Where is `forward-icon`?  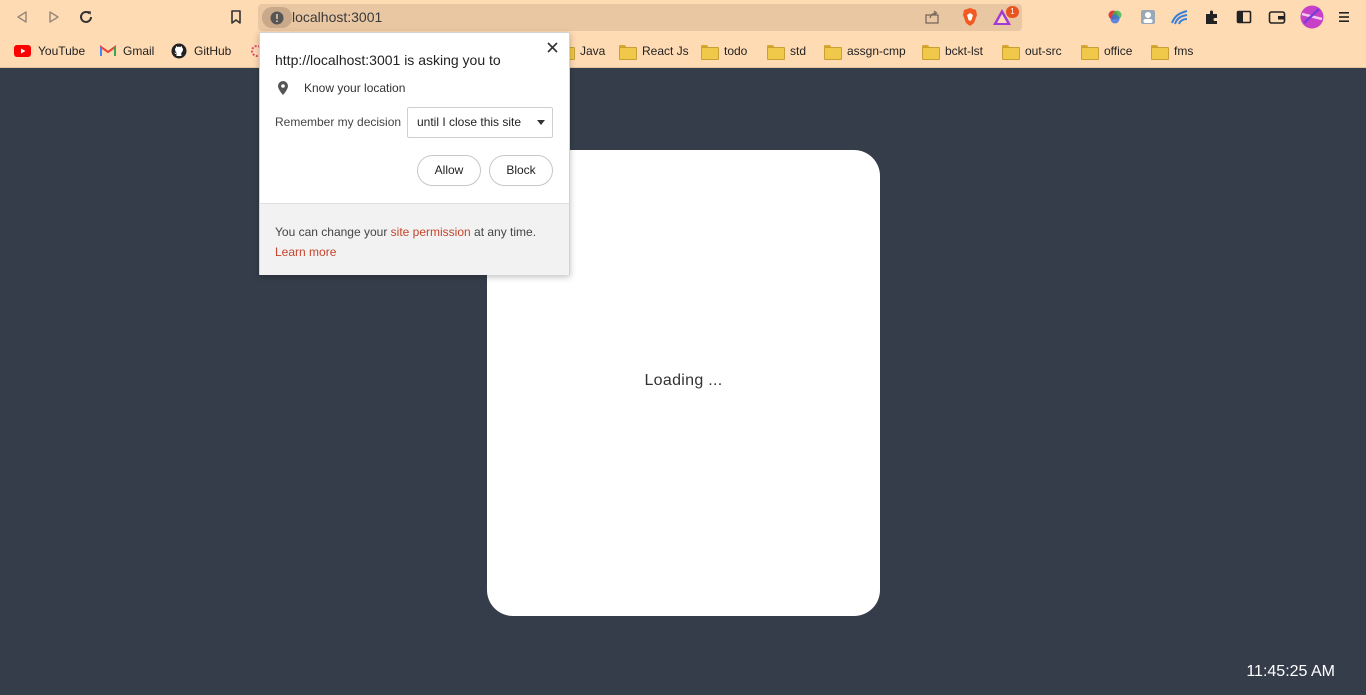
forward-icon is located at coordinates (54, 17).